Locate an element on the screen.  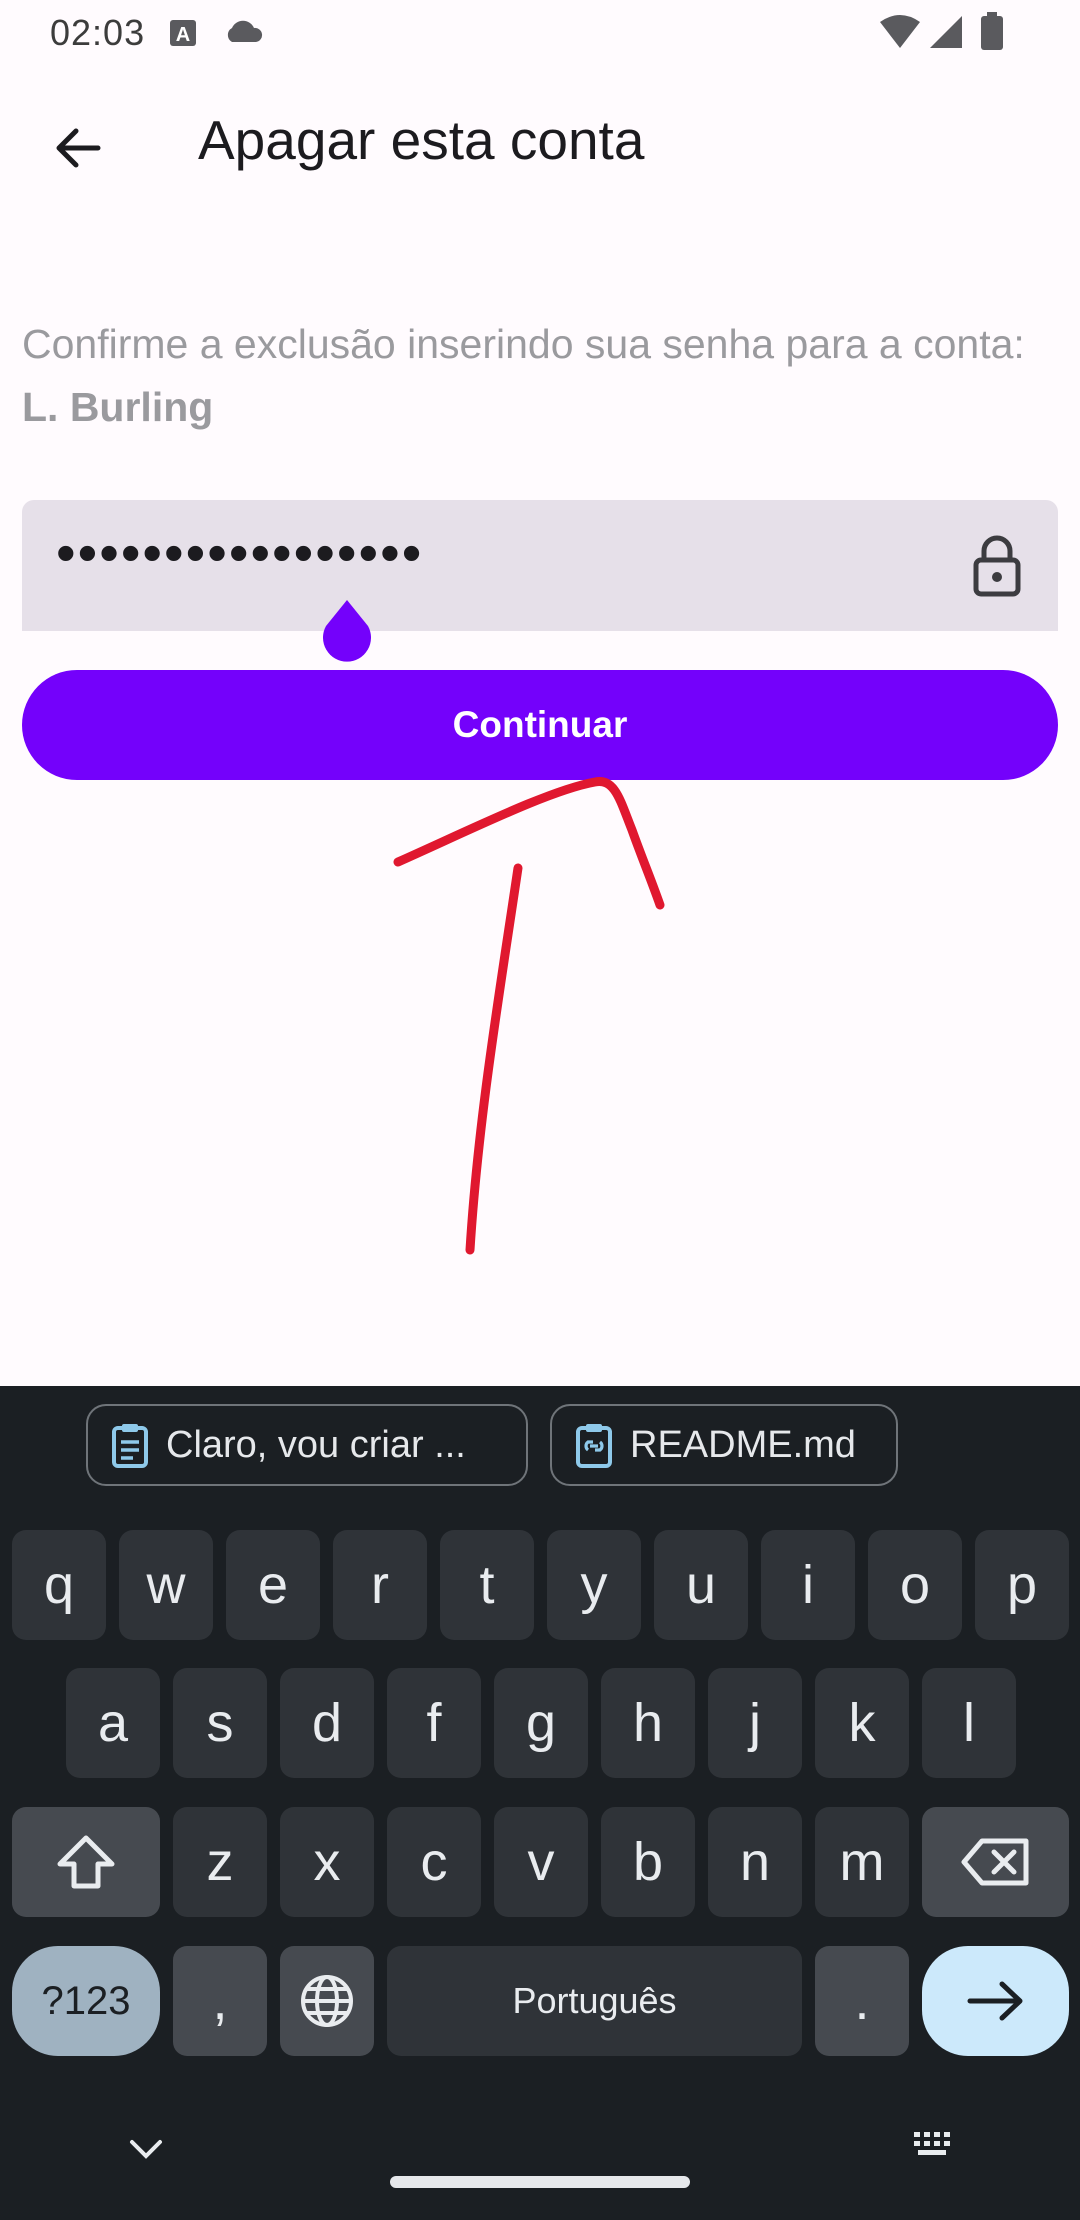
hand-drawn-arrow-annotation is located at coordinates (529, 1016).